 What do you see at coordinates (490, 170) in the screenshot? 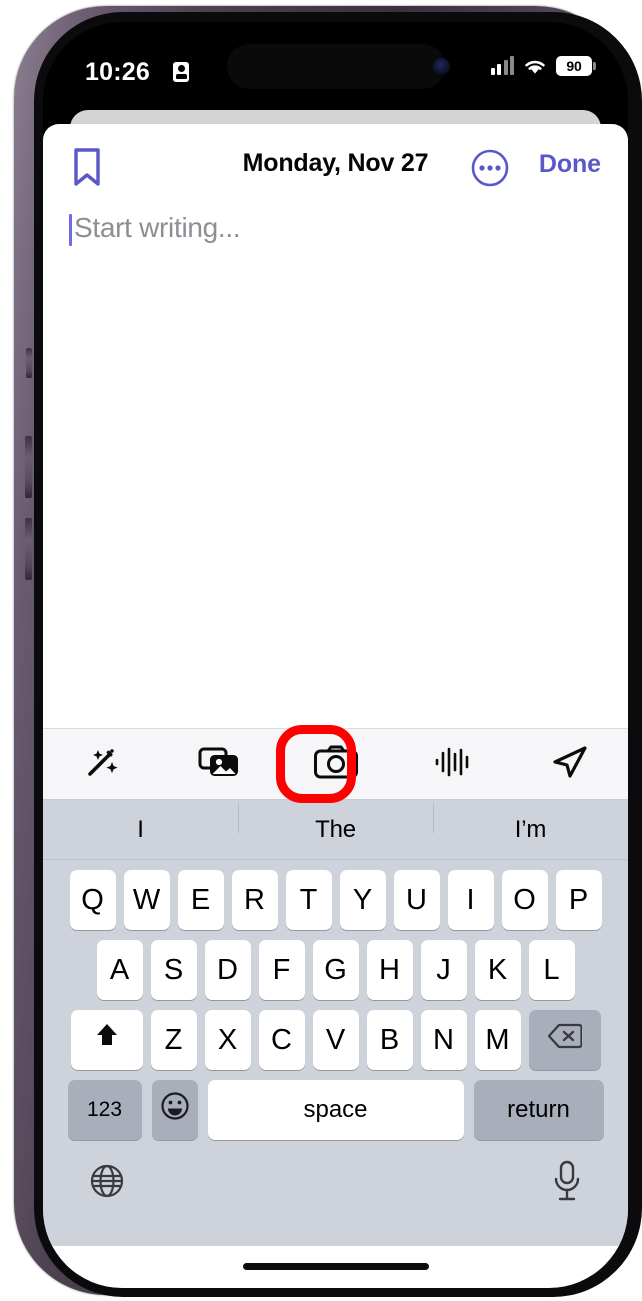
I see `ellipsis-circle-icon` at bounding box center [490, 170].